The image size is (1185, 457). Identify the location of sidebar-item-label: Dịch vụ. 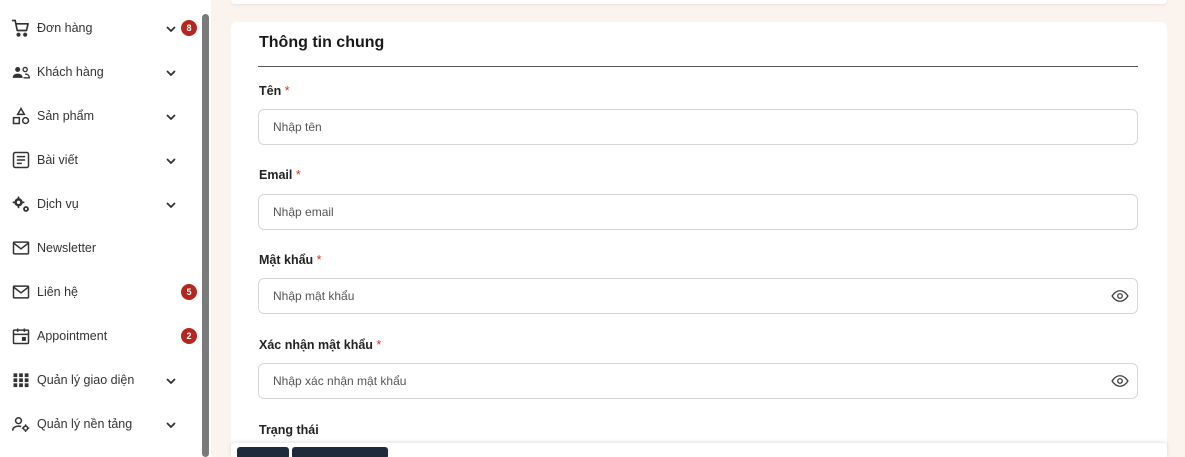
(58, 204).